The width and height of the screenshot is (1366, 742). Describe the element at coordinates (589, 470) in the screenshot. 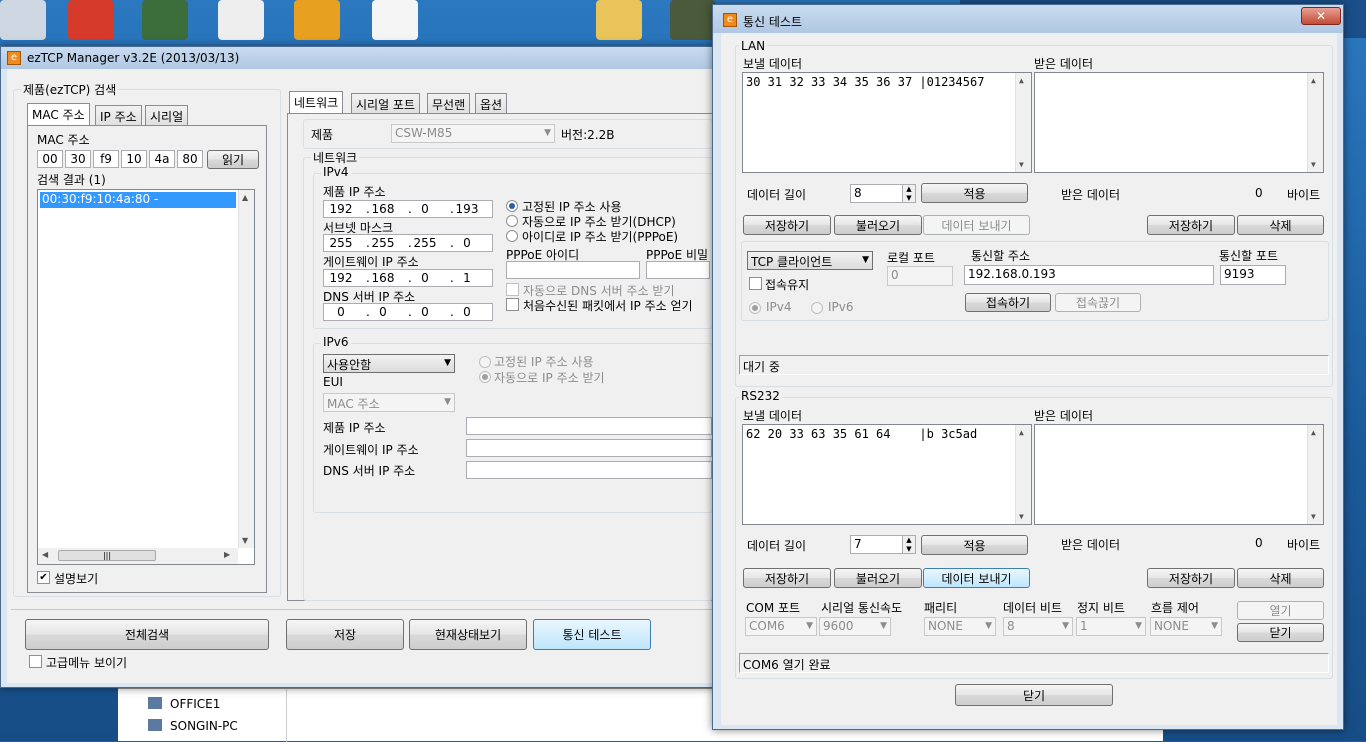

I see `dns6-input` at that location.